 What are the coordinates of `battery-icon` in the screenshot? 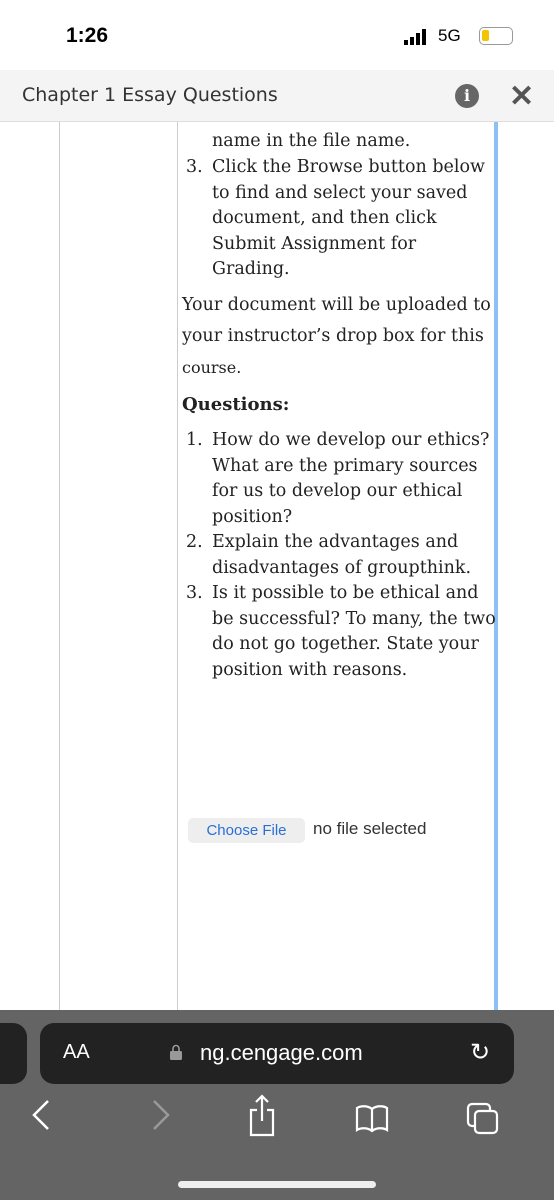 It's located at (496, 36).